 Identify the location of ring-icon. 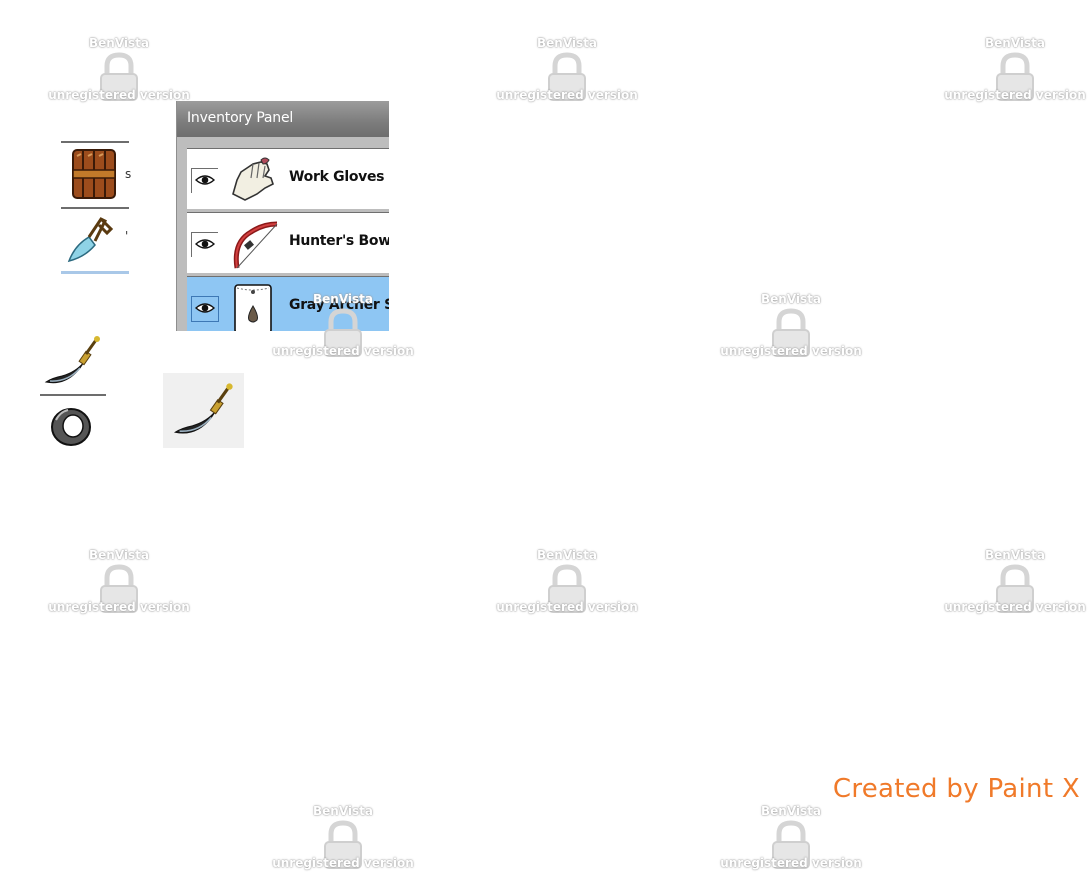
(71, 426).